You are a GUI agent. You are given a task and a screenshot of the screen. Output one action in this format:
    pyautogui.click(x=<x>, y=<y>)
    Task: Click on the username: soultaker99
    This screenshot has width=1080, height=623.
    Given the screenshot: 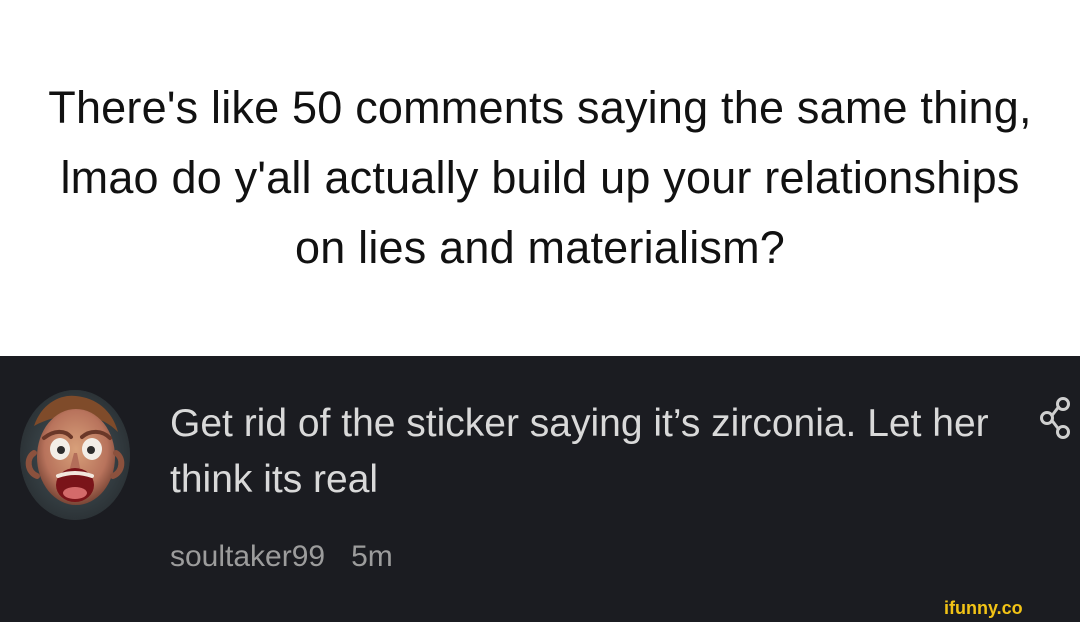 What is the action you would take?
    pyautogui.click(x=247, y=557)
    